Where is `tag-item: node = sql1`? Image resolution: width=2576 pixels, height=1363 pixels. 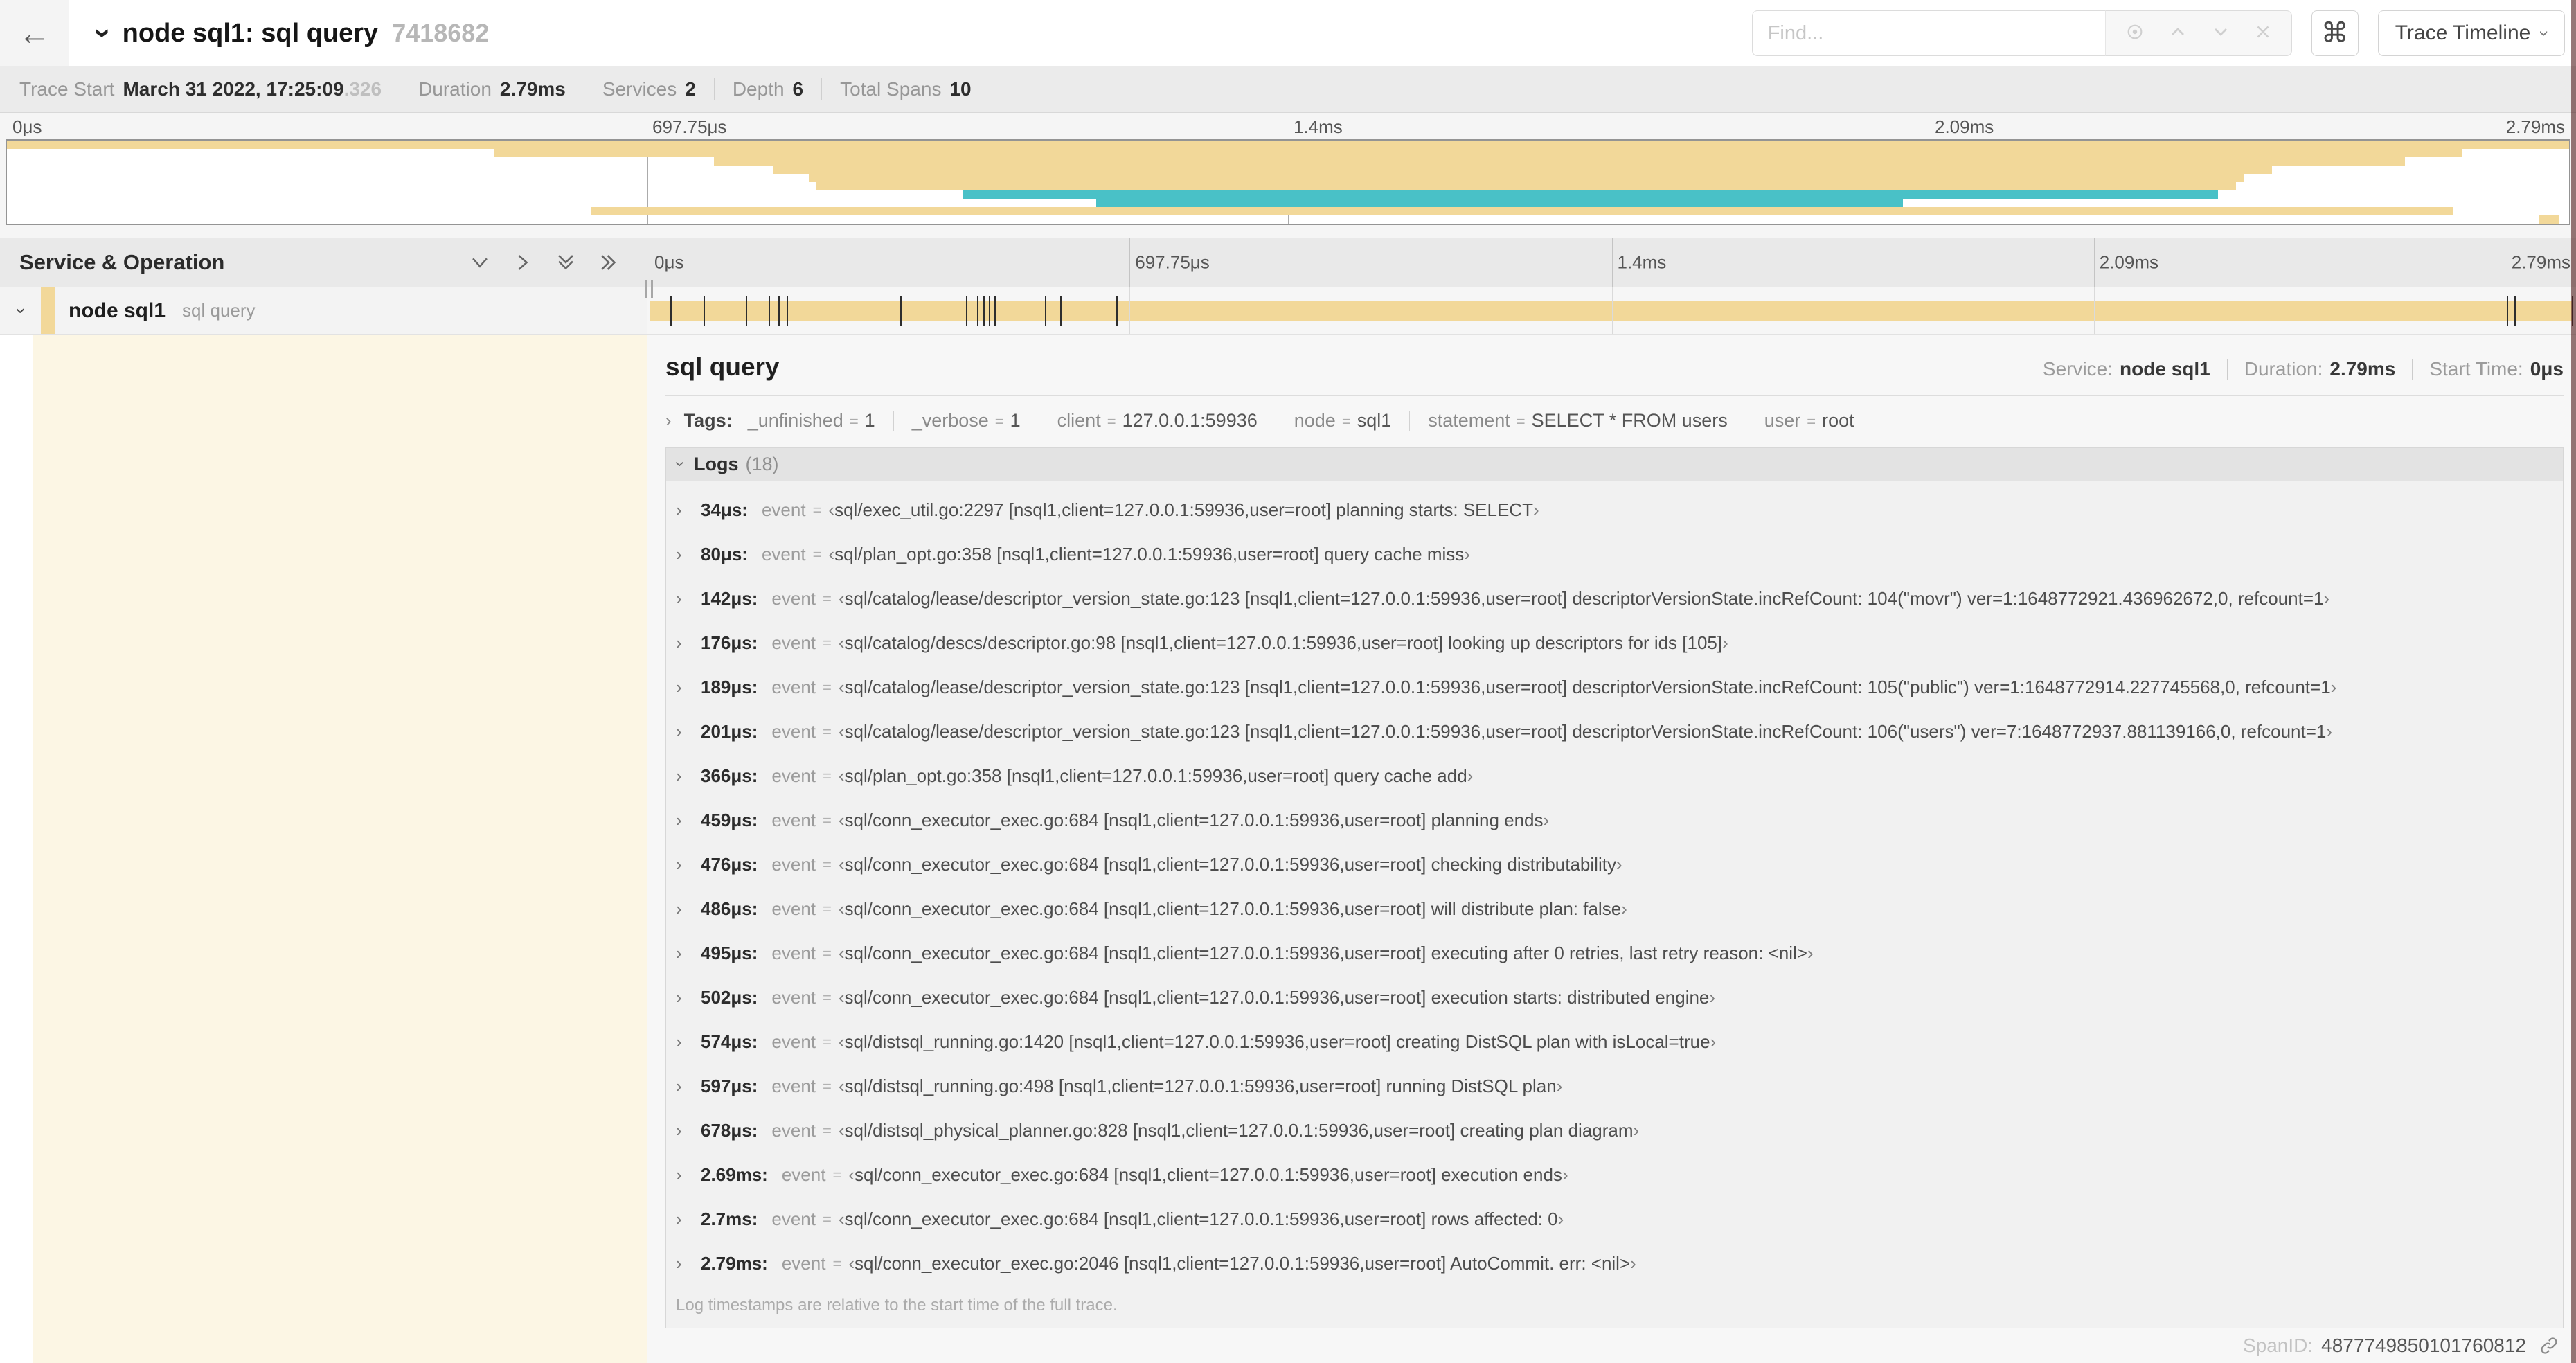 tag-item: node = sql1 is located at coordinates (1342, 421).